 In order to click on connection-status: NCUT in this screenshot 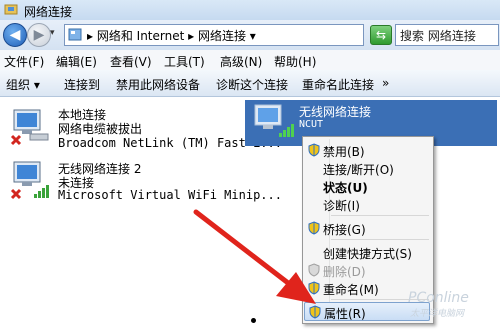, I will do `click(311, 124)`.